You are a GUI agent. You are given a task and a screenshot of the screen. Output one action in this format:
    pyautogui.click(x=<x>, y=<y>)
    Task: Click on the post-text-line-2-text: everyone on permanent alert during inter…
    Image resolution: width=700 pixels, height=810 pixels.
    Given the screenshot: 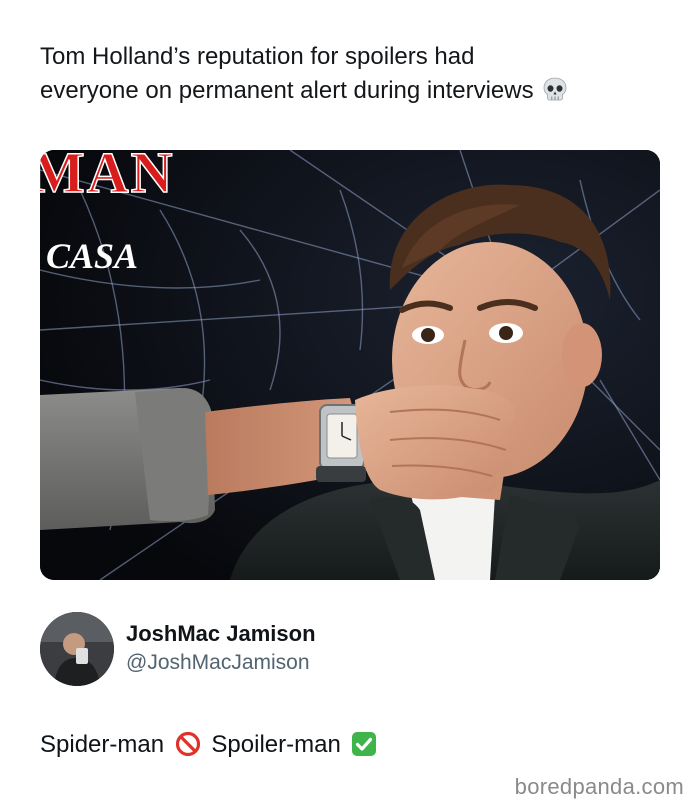 What is the action you would take?
    pyautogui.click(x=287, y=90)
    